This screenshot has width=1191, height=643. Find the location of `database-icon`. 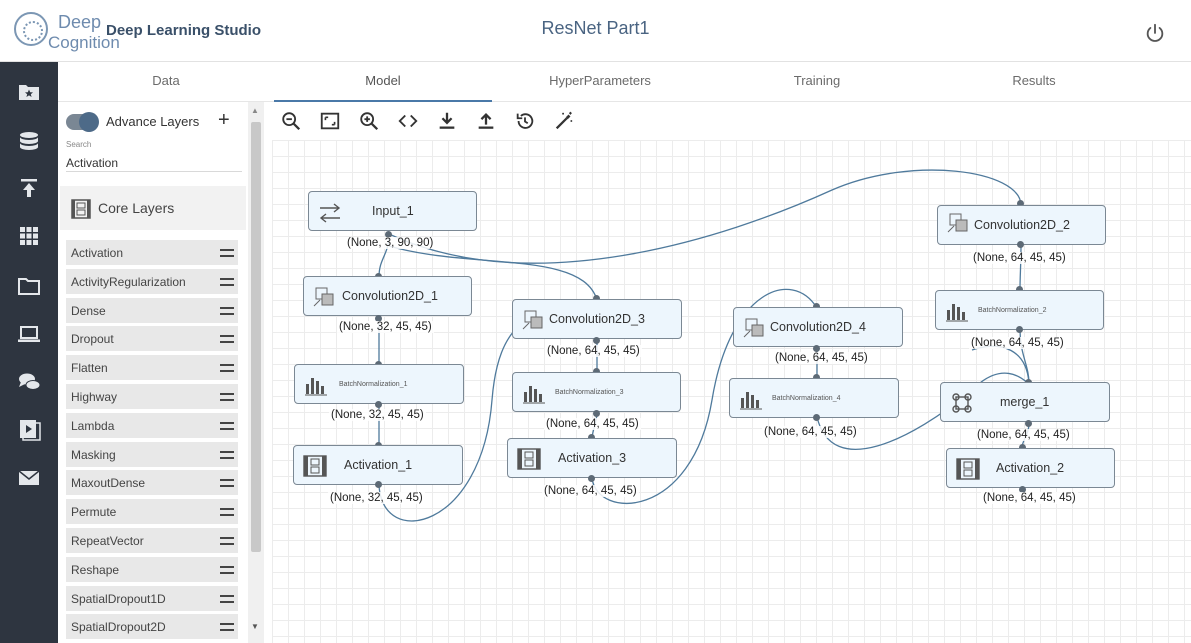

database-icon is located at coordinates (29, 142).